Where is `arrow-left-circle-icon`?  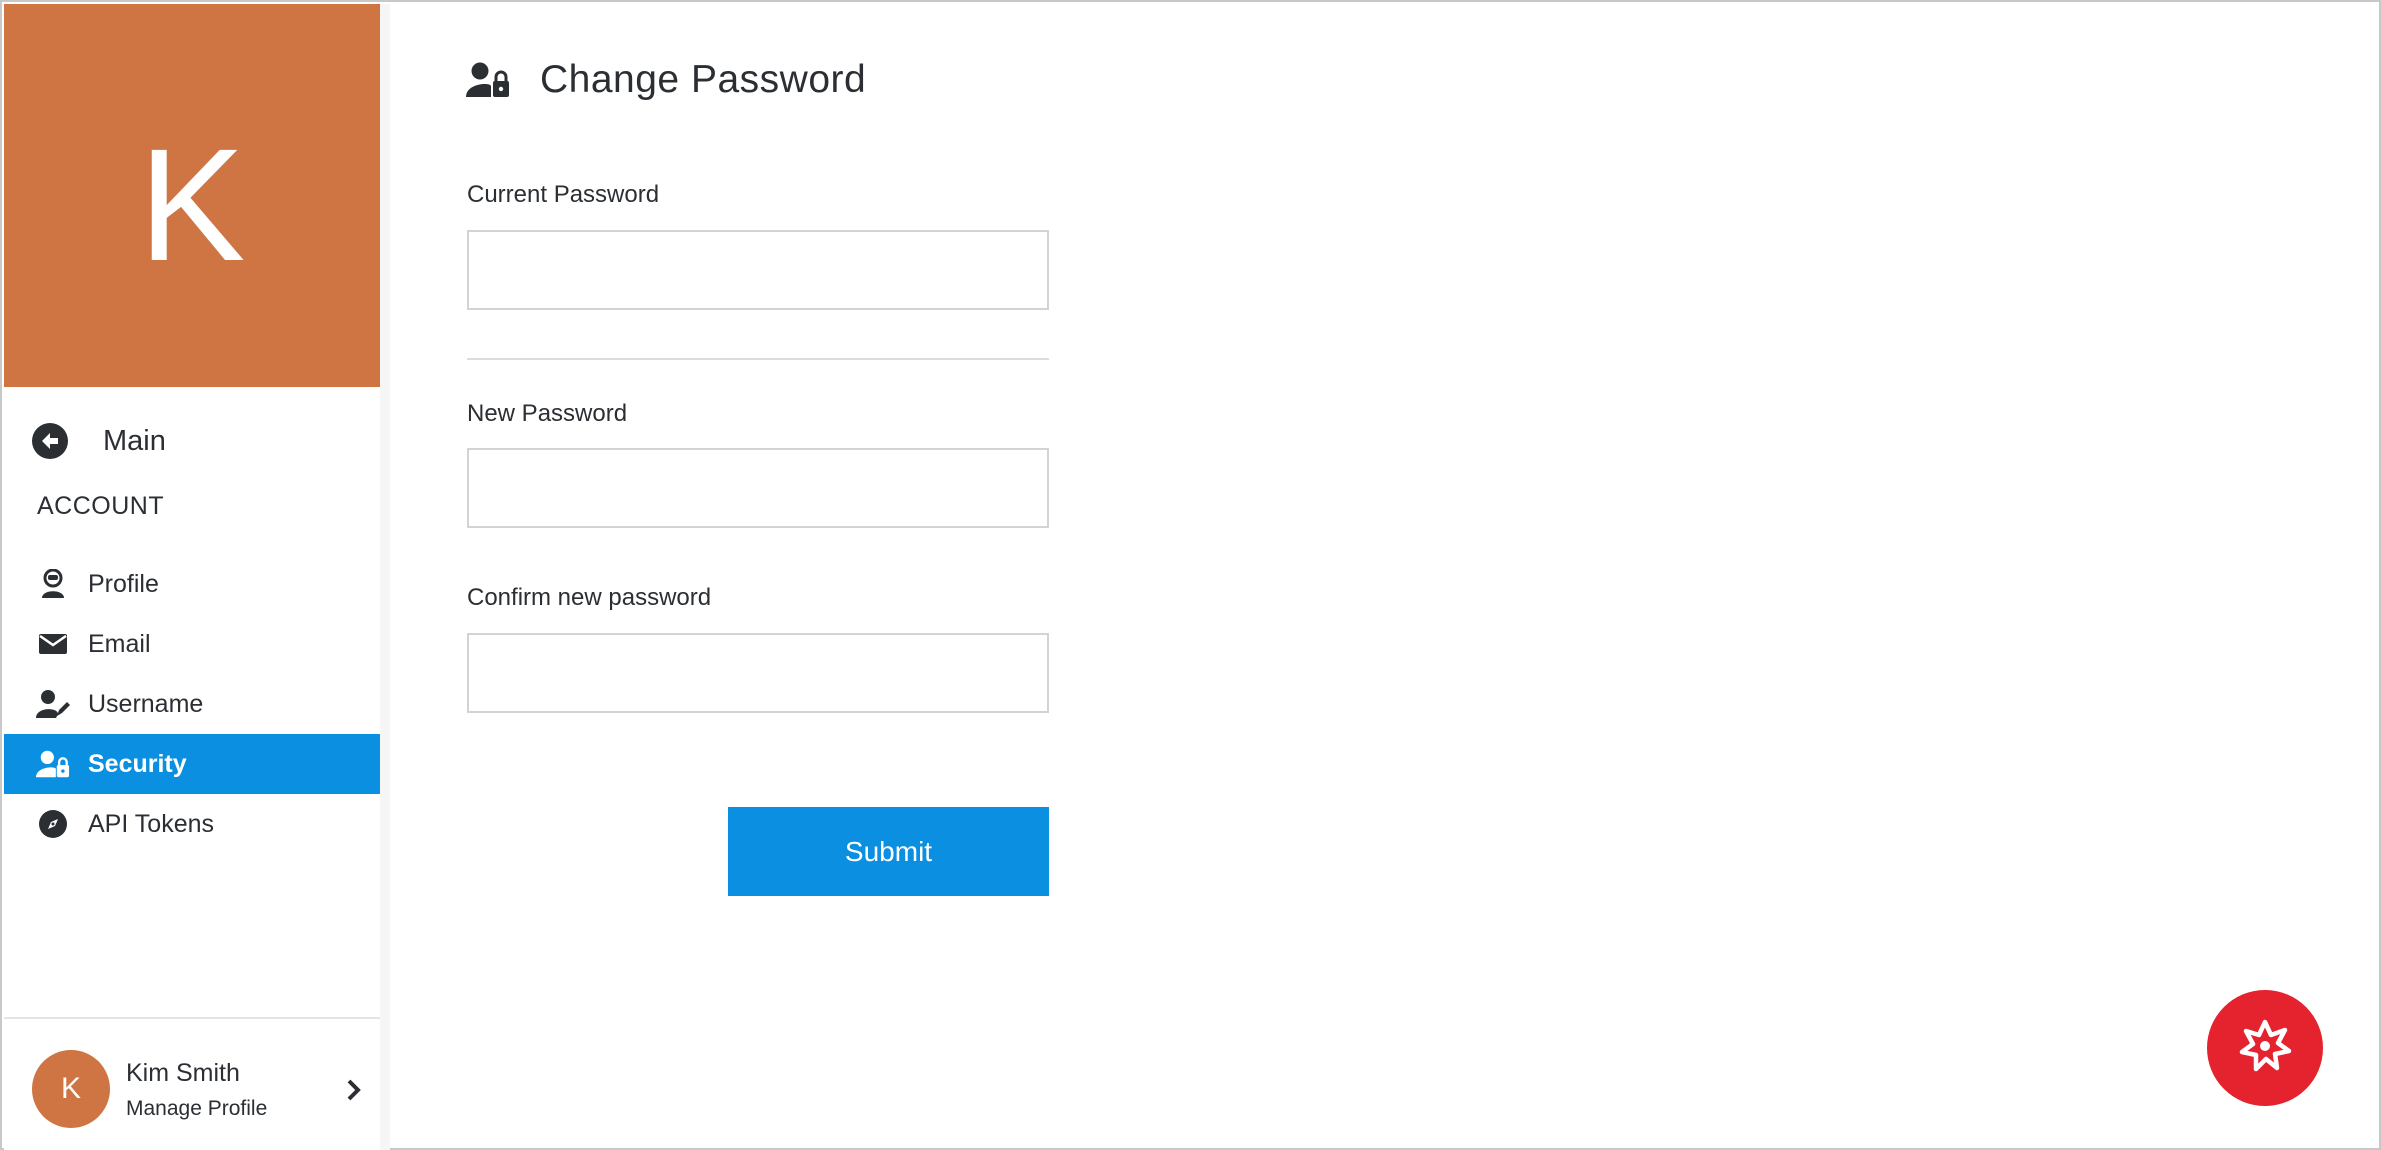 arrow-left-circle-icon is located at coordinates (50, 441).